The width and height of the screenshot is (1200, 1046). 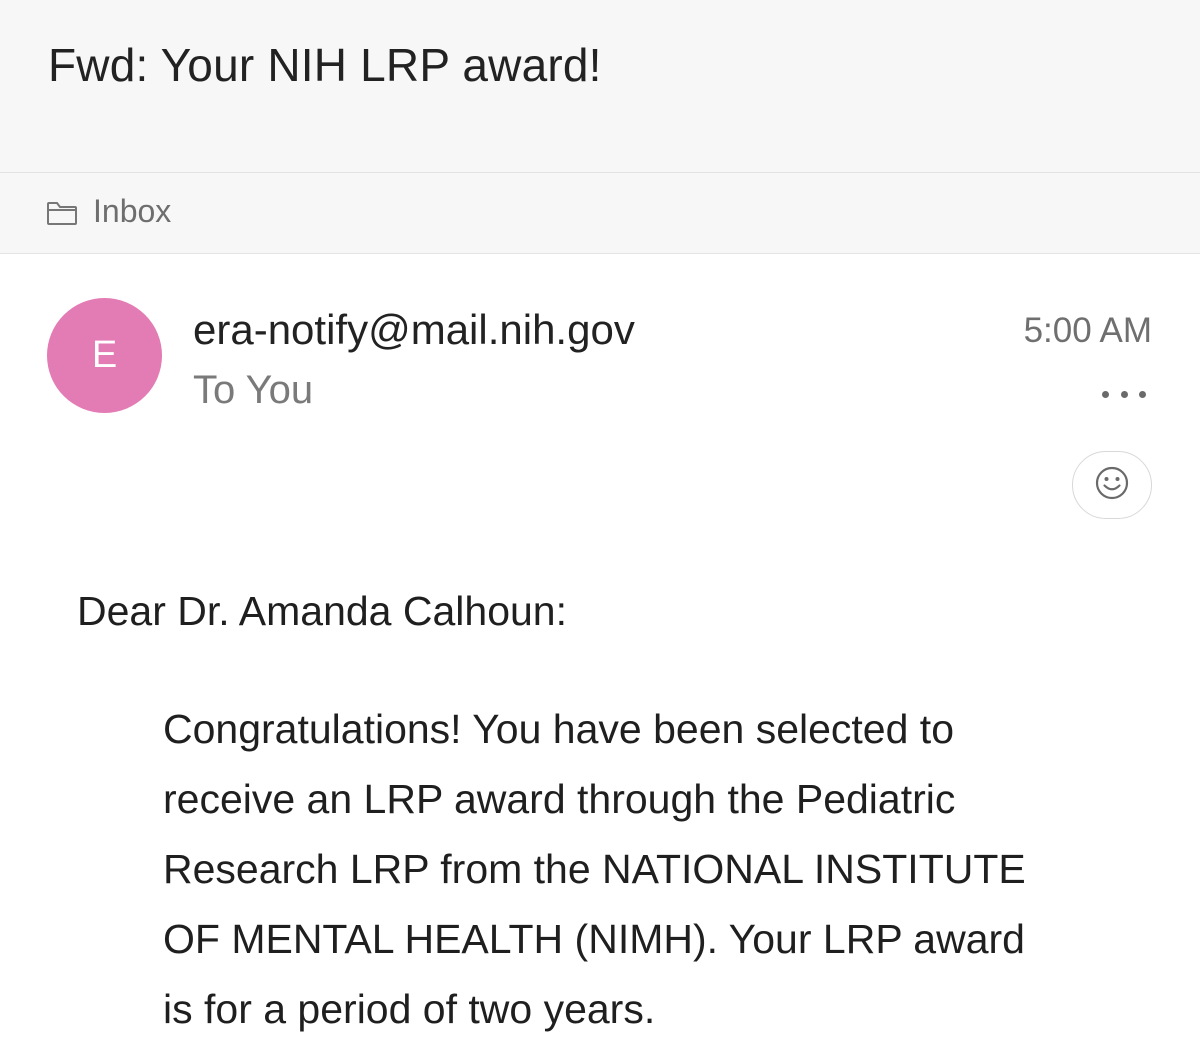 What do you see at coordinates (322, 611) in the screenshot?
I see `email-greeting: Dear Dr. Amanda Calhoun:` at bounding box center [322, 611].